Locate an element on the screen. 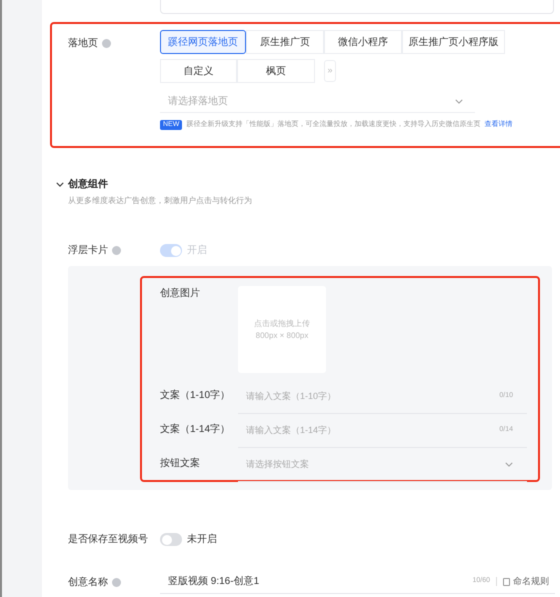 This screenshot has width=560, height=597. landing-page-tab: 原生推广页 is located at coordinates (285, 42).